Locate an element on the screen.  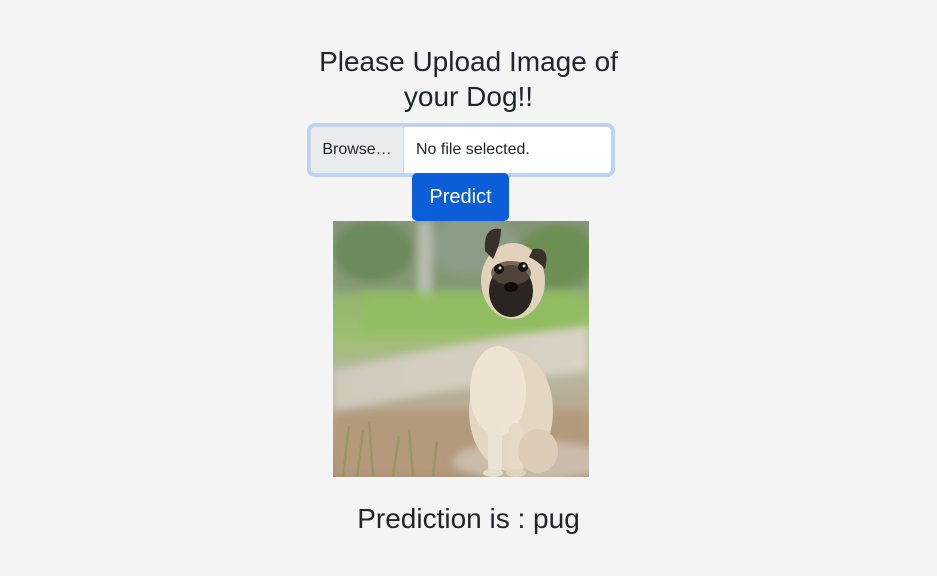
page-title: Please Upload Image of your Dog!! is located at coordinates (468, 79).